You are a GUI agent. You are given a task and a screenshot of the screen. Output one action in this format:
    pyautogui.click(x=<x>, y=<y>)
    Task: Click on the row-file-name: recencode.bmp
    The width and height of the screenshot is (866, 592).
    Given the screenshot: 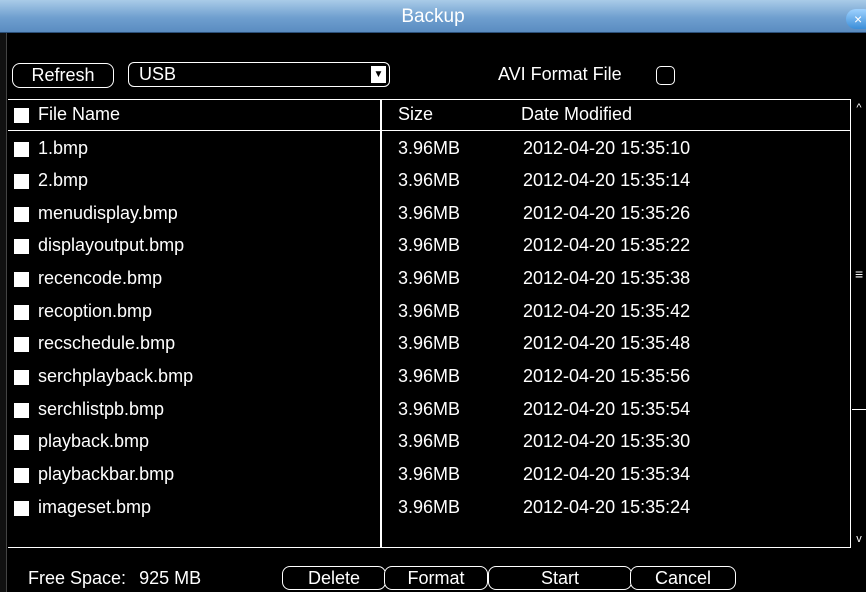 What is the action you would take?
    pyautogui.click(x=100, y=278)
    